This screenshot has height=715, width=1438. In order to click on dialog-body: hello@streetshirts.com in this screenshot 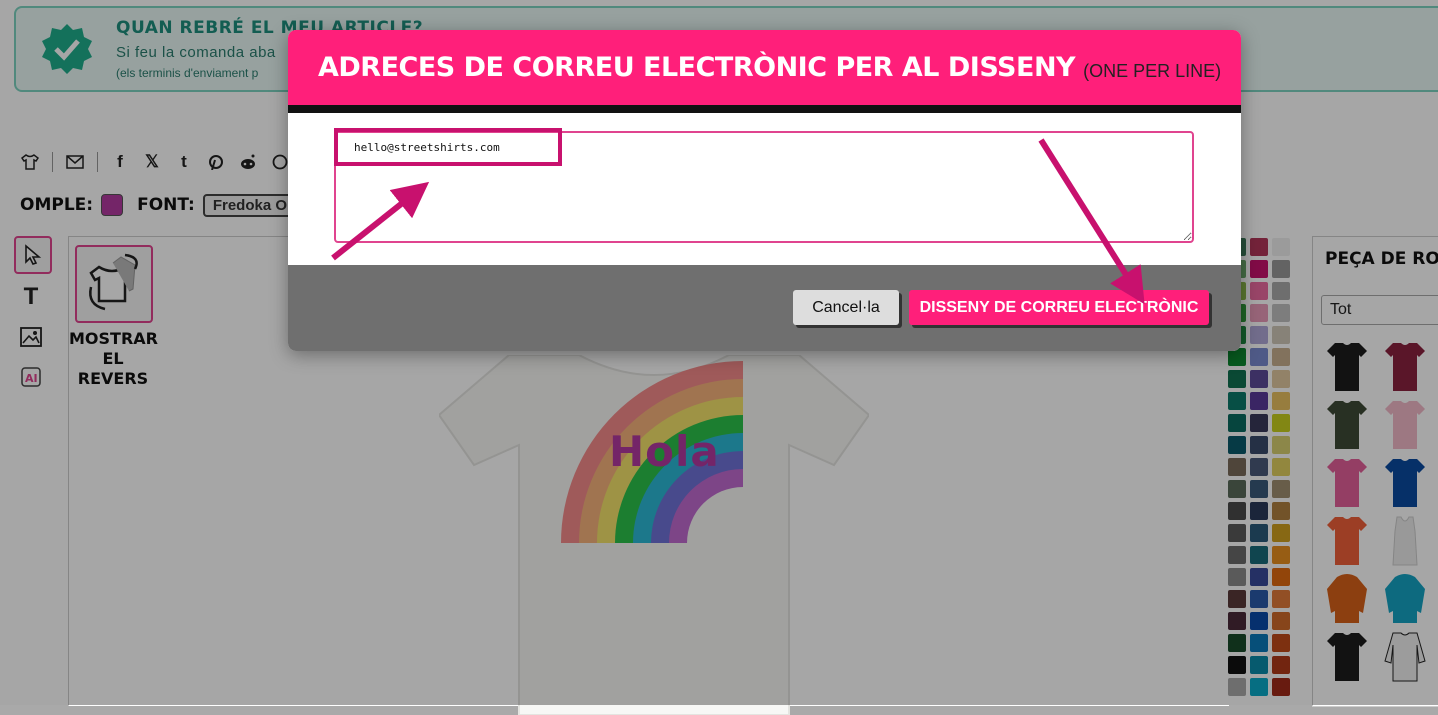, I will do `click(764, 189)`.